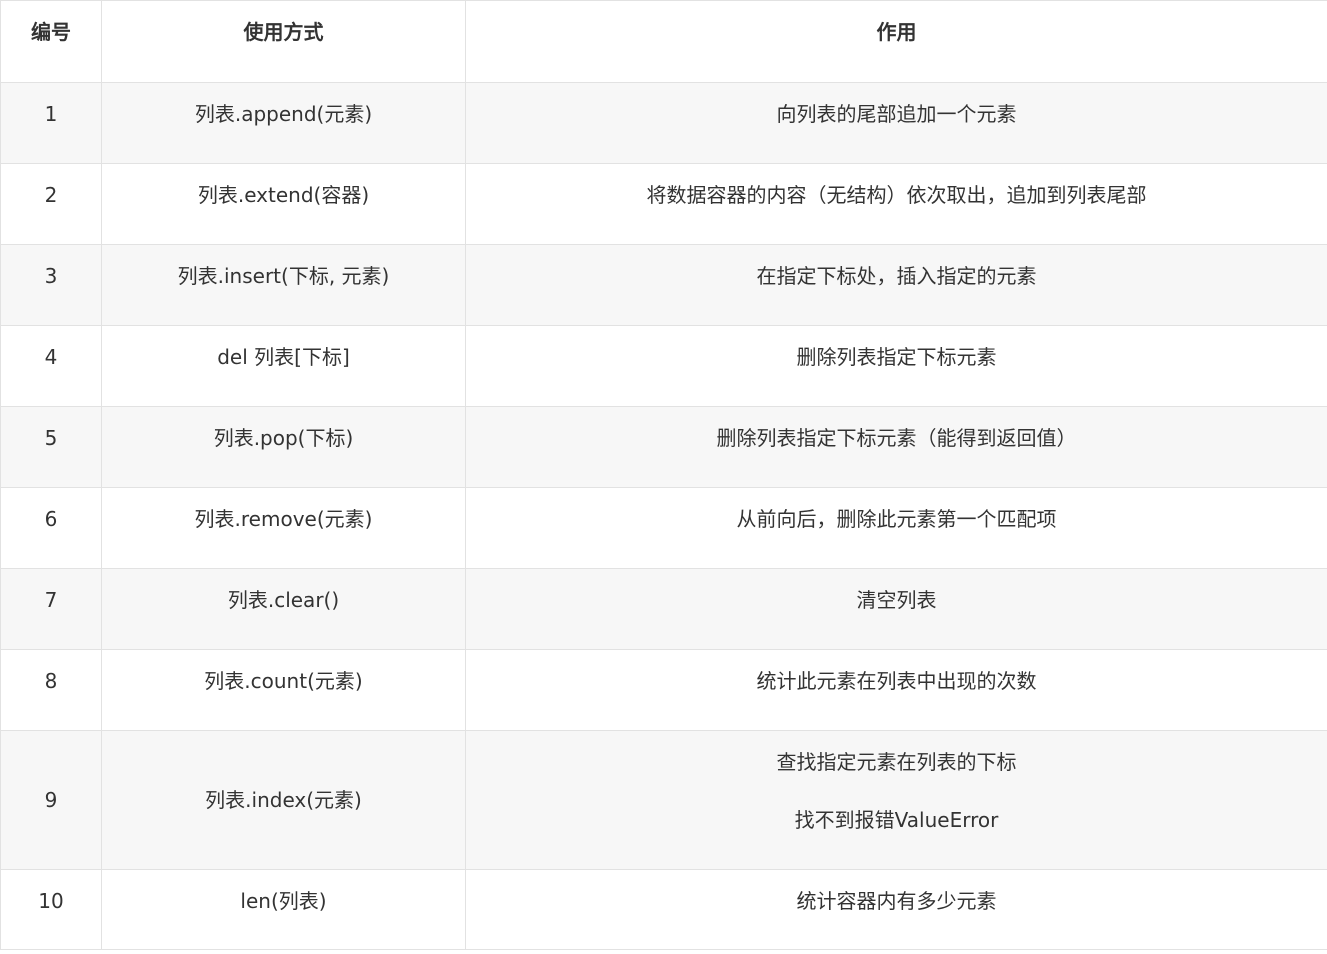  Describe the element at coordinates (283, 800) in the screenshot. I see `row-usage: 列表.index(元素)` at that location.